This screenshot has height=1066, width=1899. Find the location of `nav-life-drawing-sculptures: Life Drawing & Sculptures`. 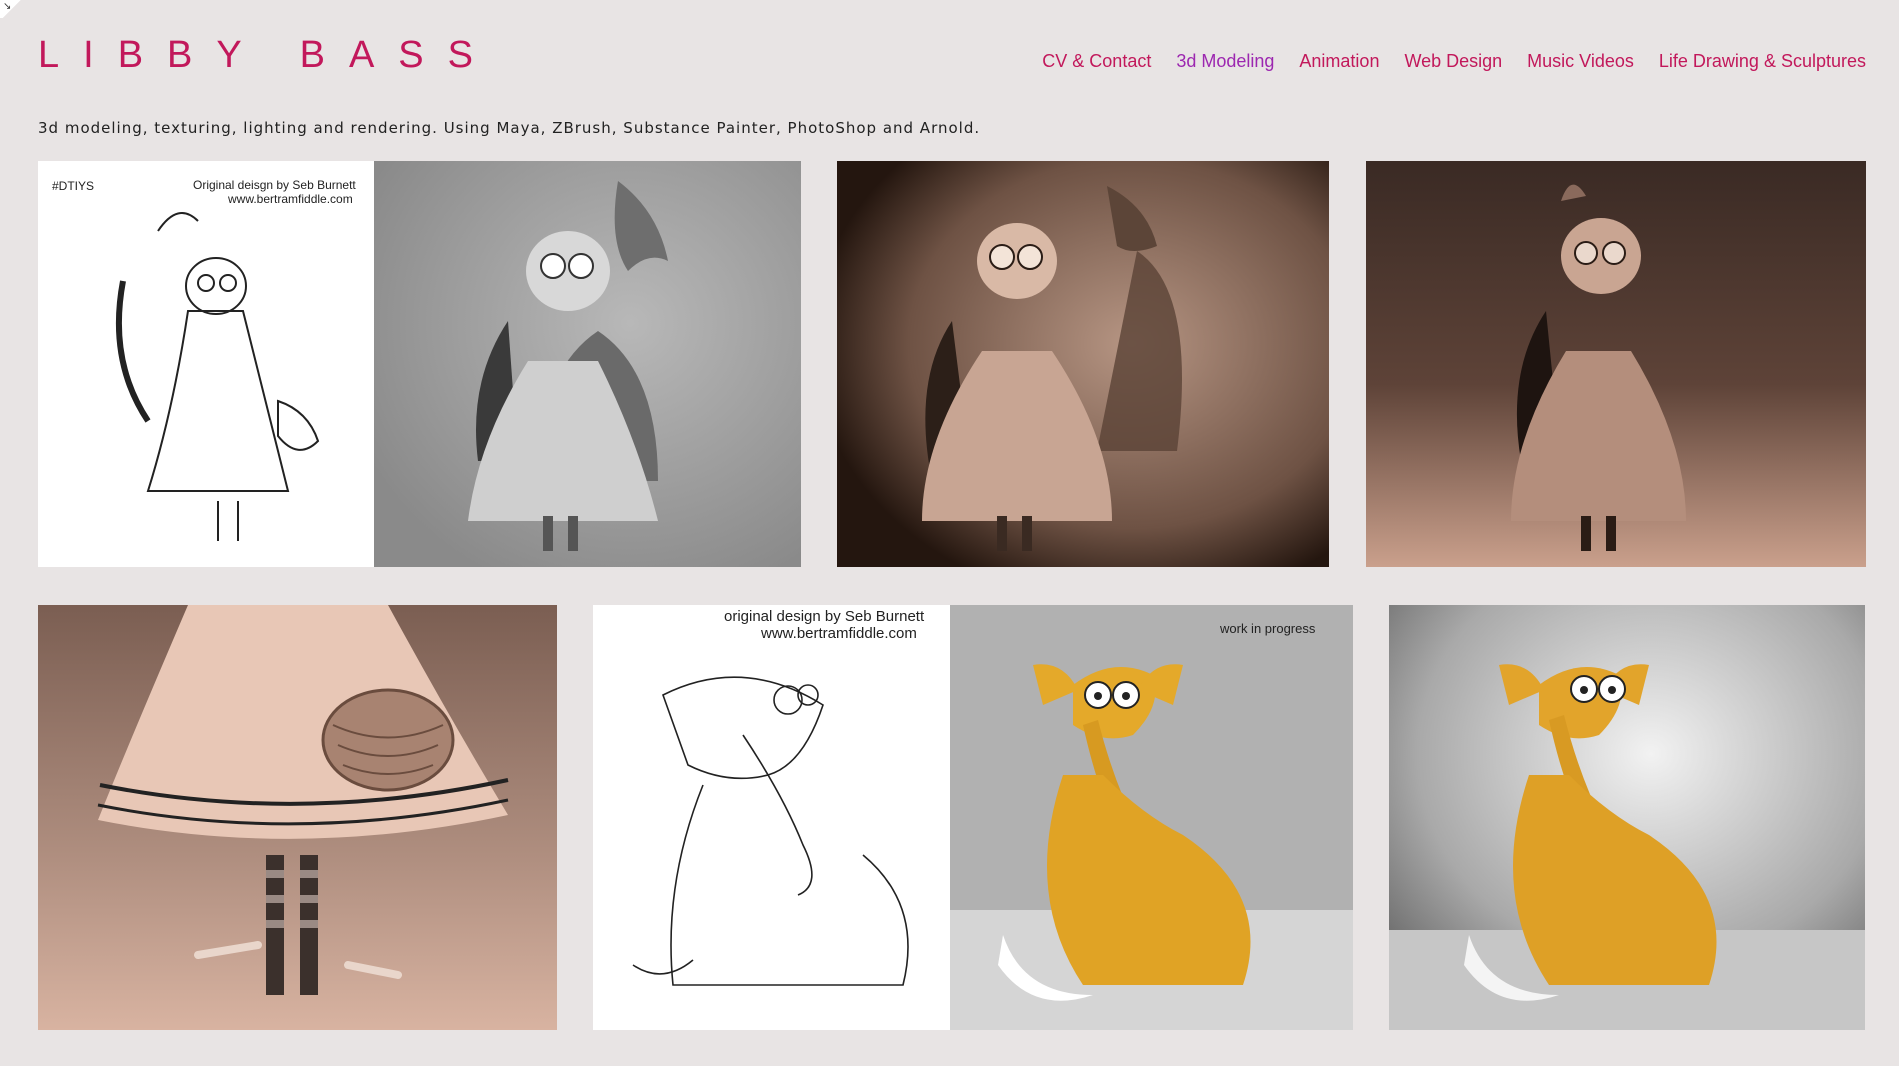

nav-life-drawing-sculptures: Life Drawing & Sculptures is located at coordinates (1762, 61).